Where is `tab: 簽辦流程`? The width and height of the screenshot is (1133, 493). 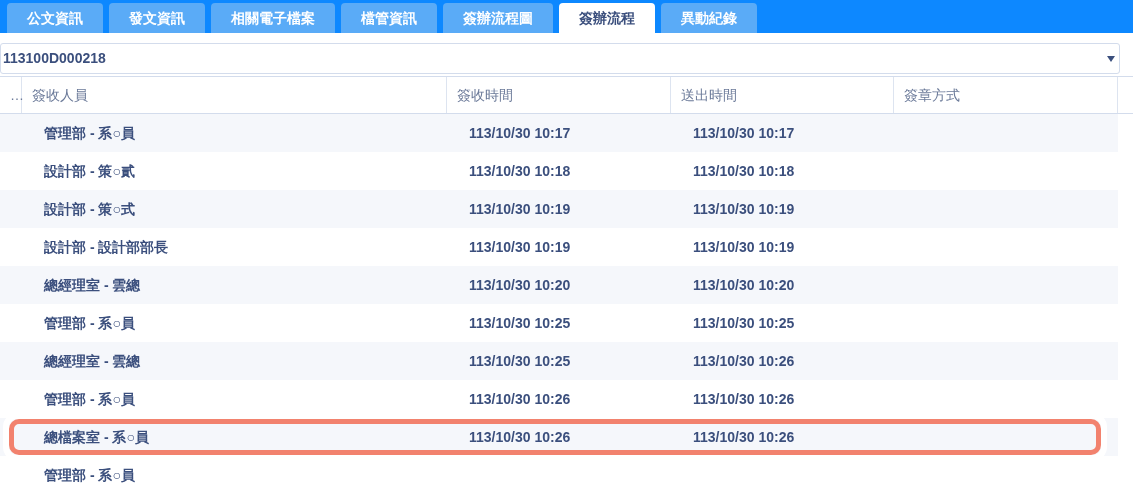 tab: 簽辦流程 is located at coordinates (607, 18).